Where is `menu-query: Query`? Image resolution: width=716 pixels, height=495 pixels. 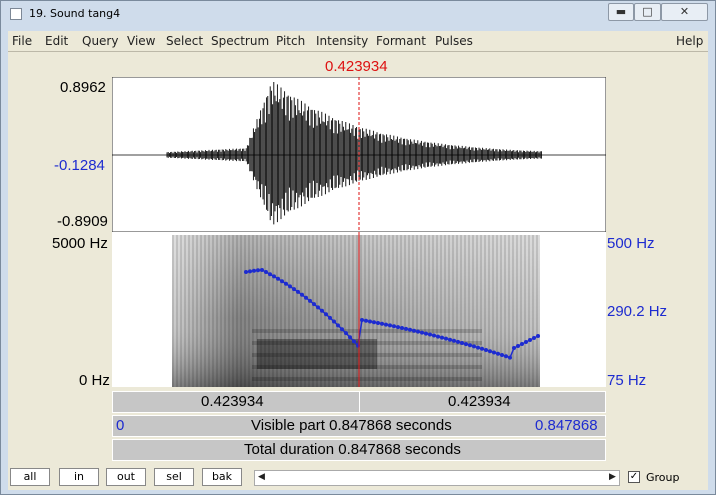 menu-query: Query is located at coordinates (100, 41).